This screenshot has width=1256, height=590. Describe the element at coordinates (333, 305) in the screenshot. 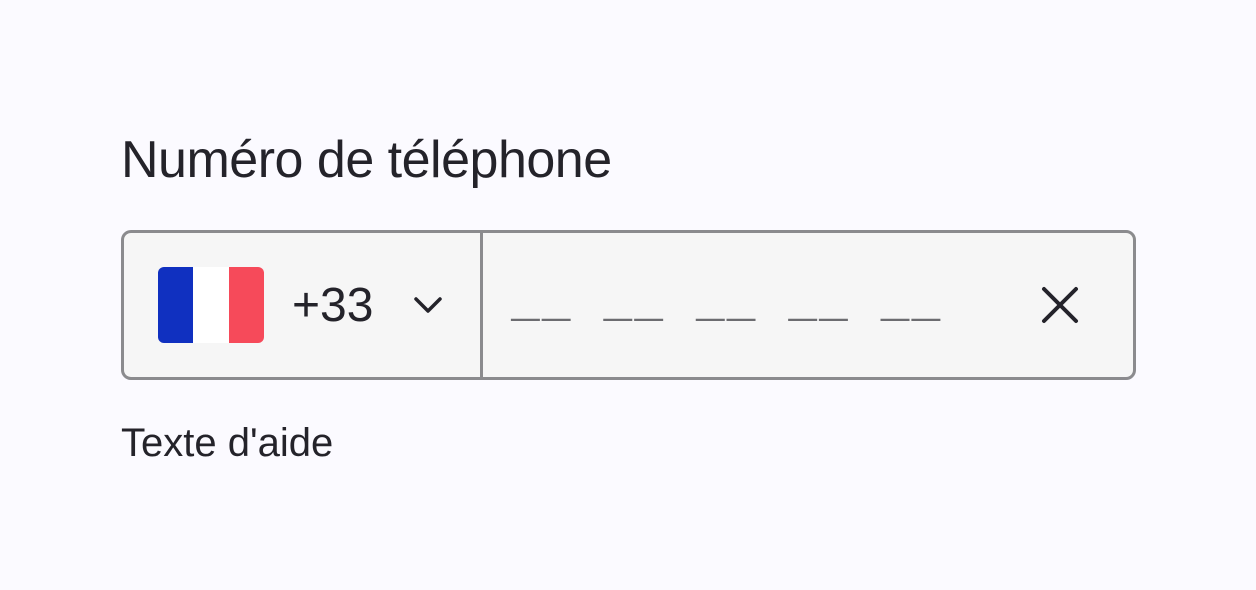

I see `dial-code-value: +33` at that location.